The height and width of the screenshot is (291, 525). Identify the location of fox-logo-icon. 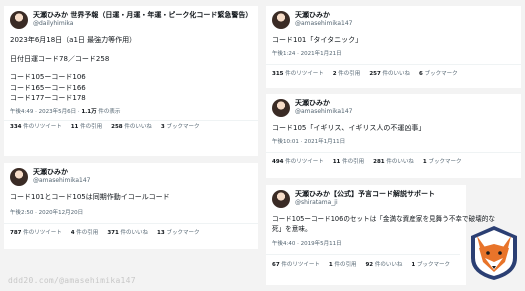
(494, 253).